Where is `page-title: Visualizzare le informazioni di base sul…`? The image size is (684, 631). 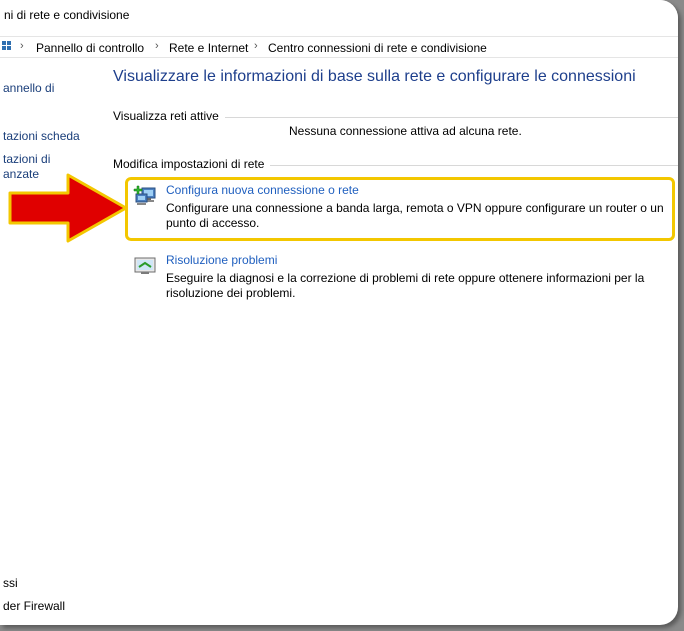 page-title: Visualizzare le informazioni di base sul… is located at coordinates (374, 76).